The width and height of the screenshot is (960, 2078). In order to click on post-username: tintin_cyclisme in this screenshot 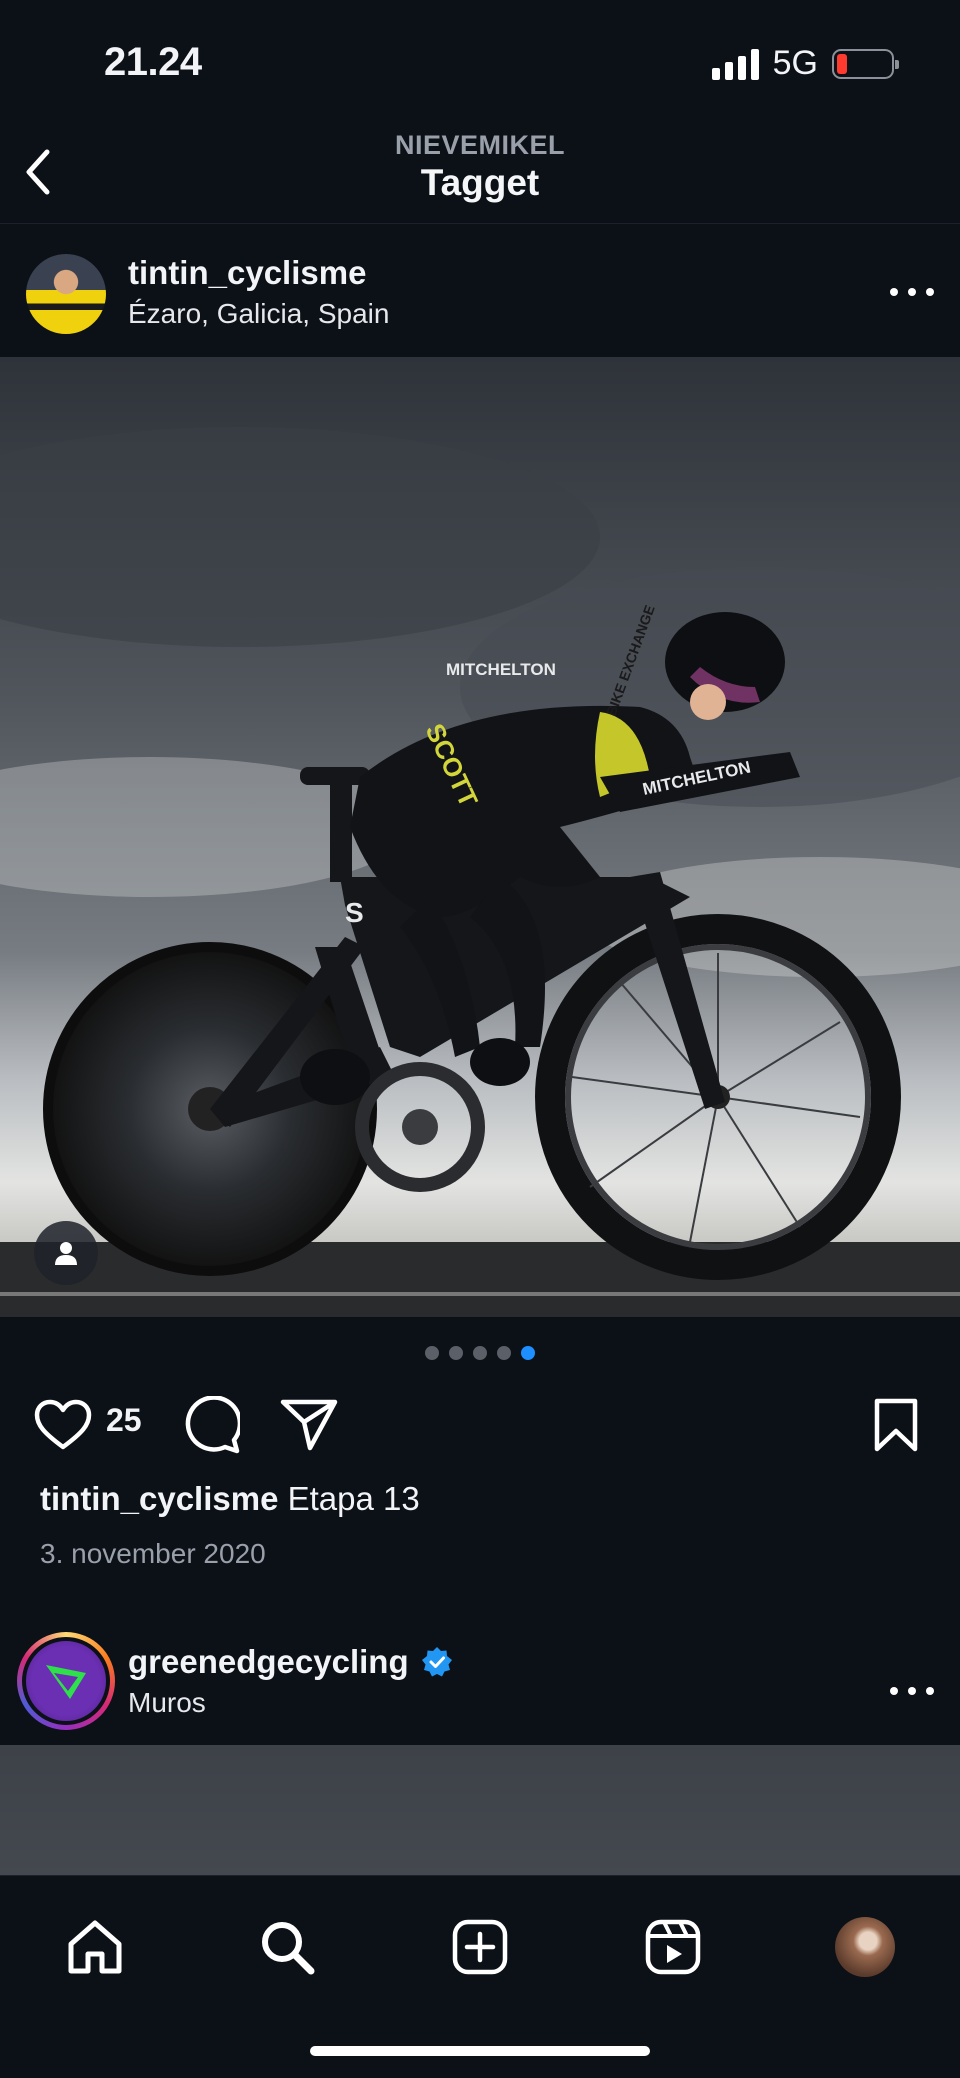, I will do `click(247, 273)`.